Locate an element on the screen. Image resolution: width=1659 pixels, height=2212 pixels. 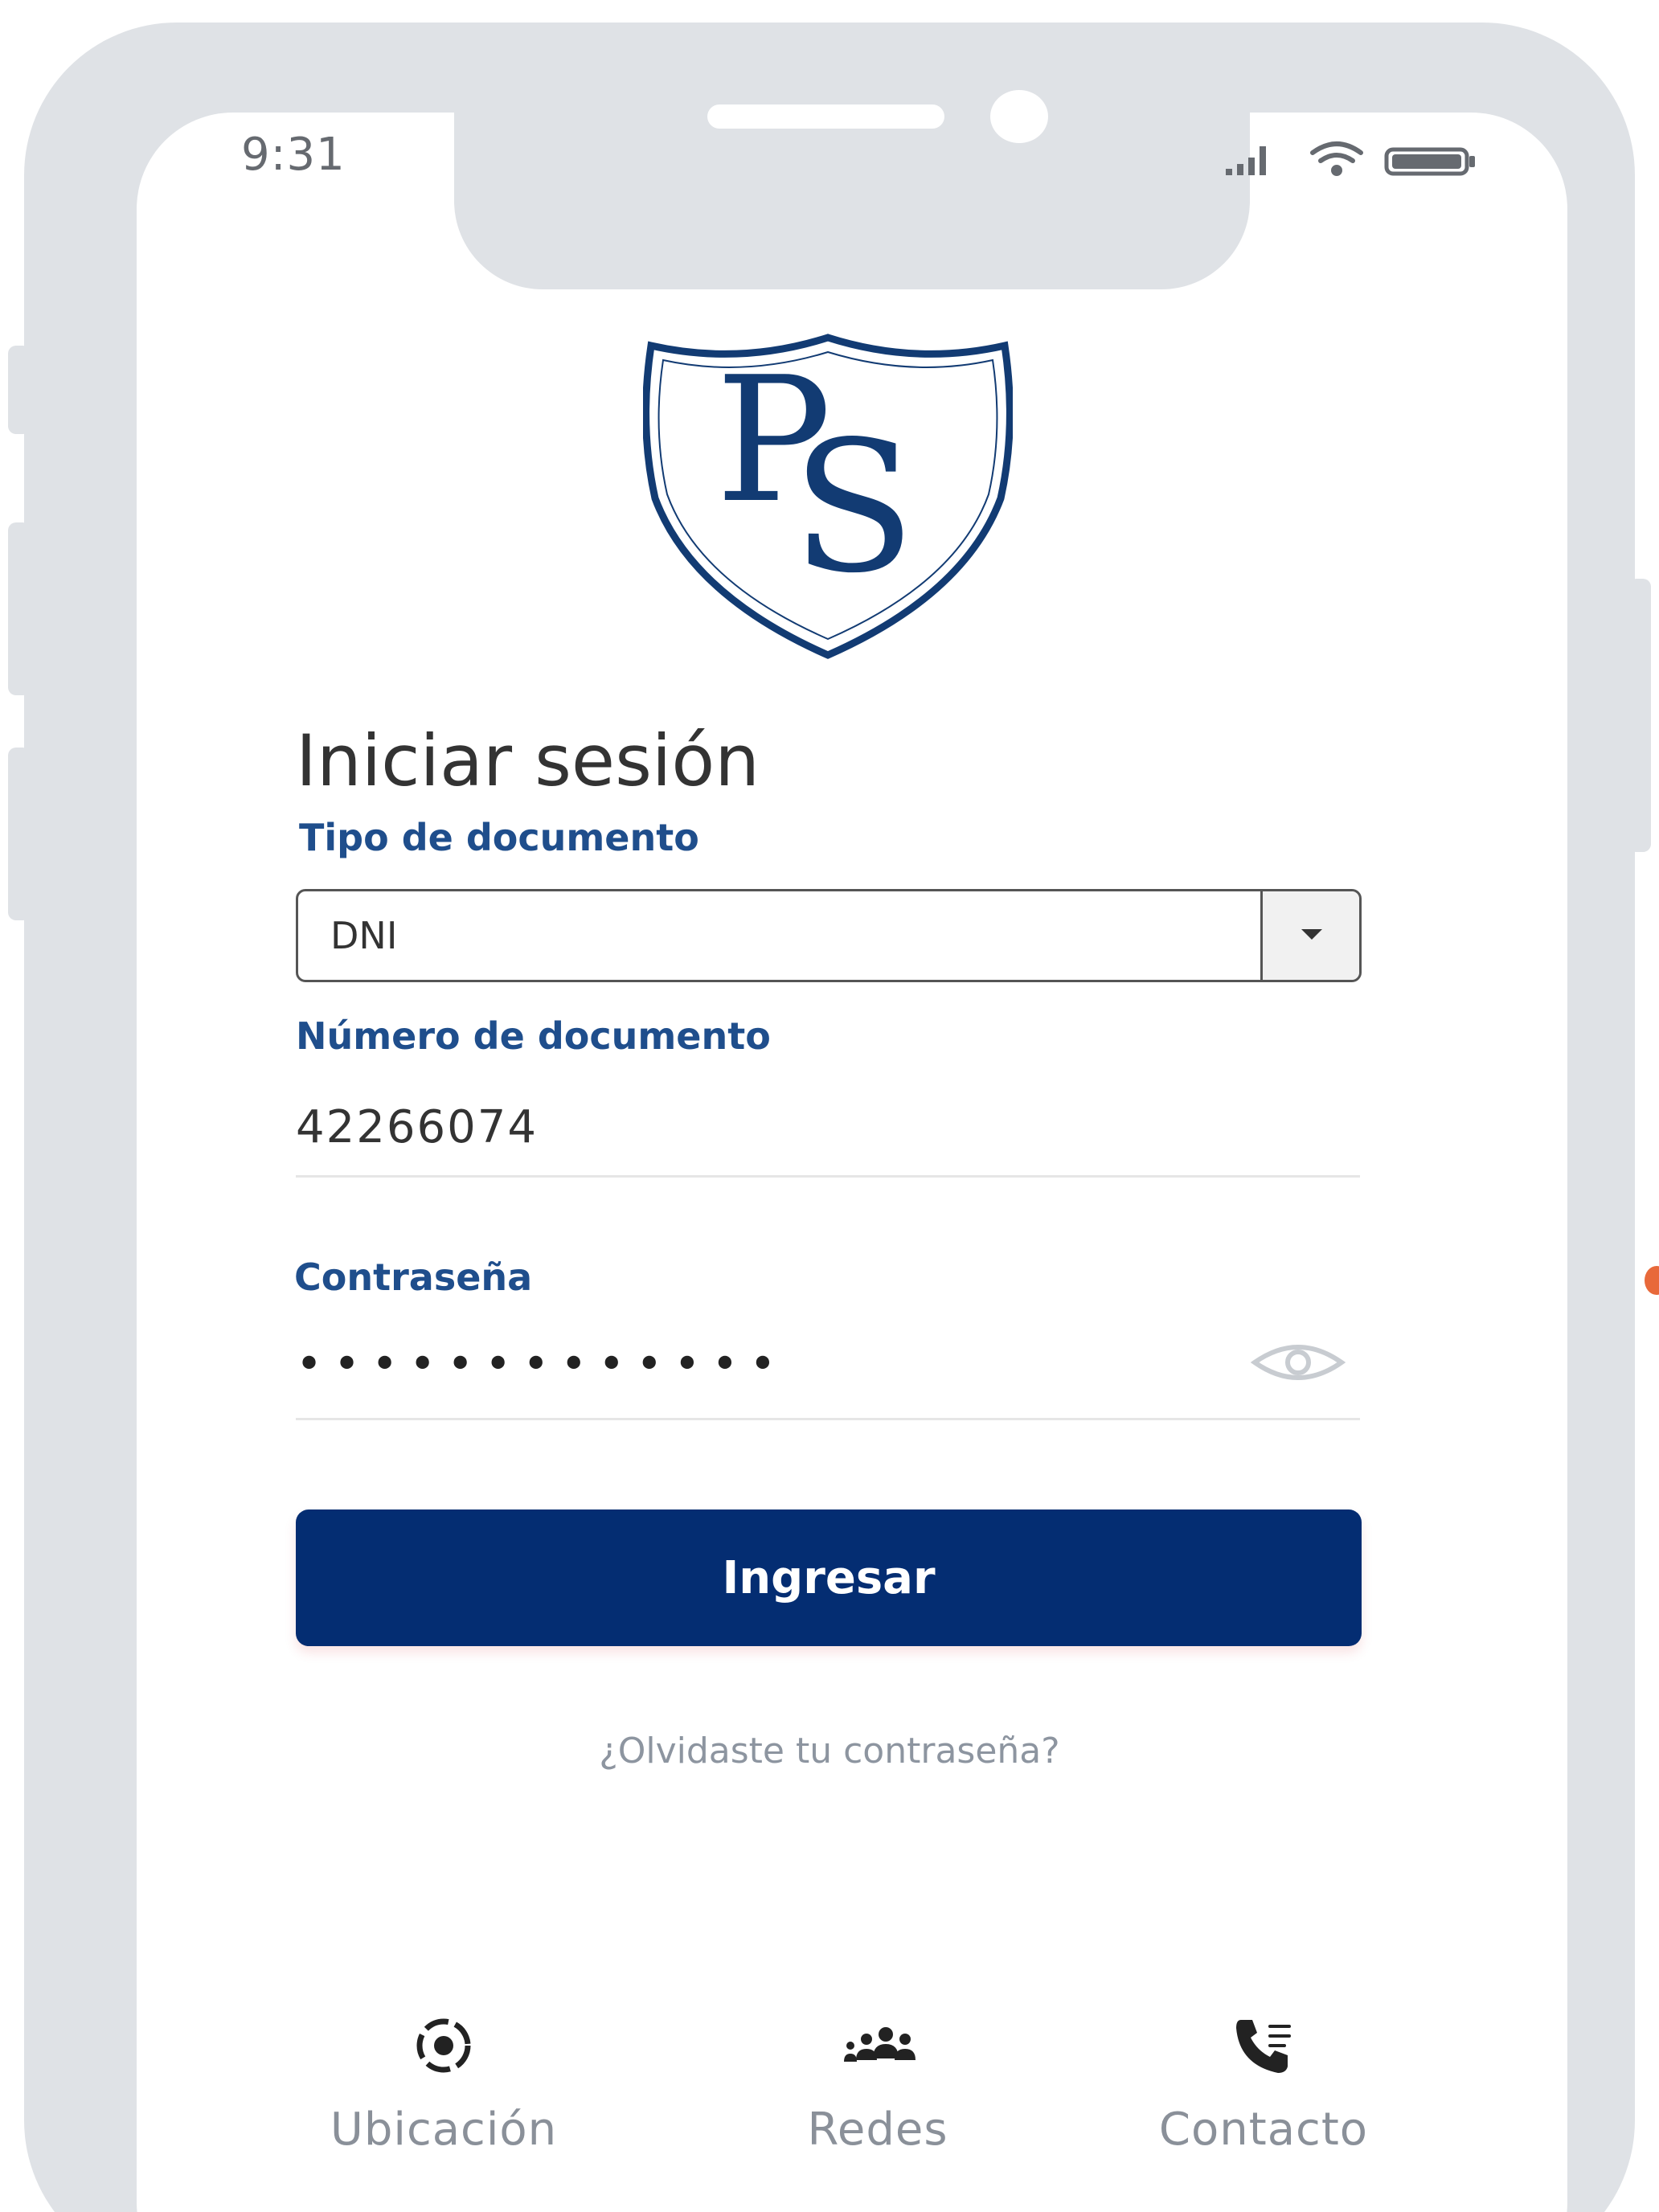
document-number-underline is located at coordinates (828, 1176).